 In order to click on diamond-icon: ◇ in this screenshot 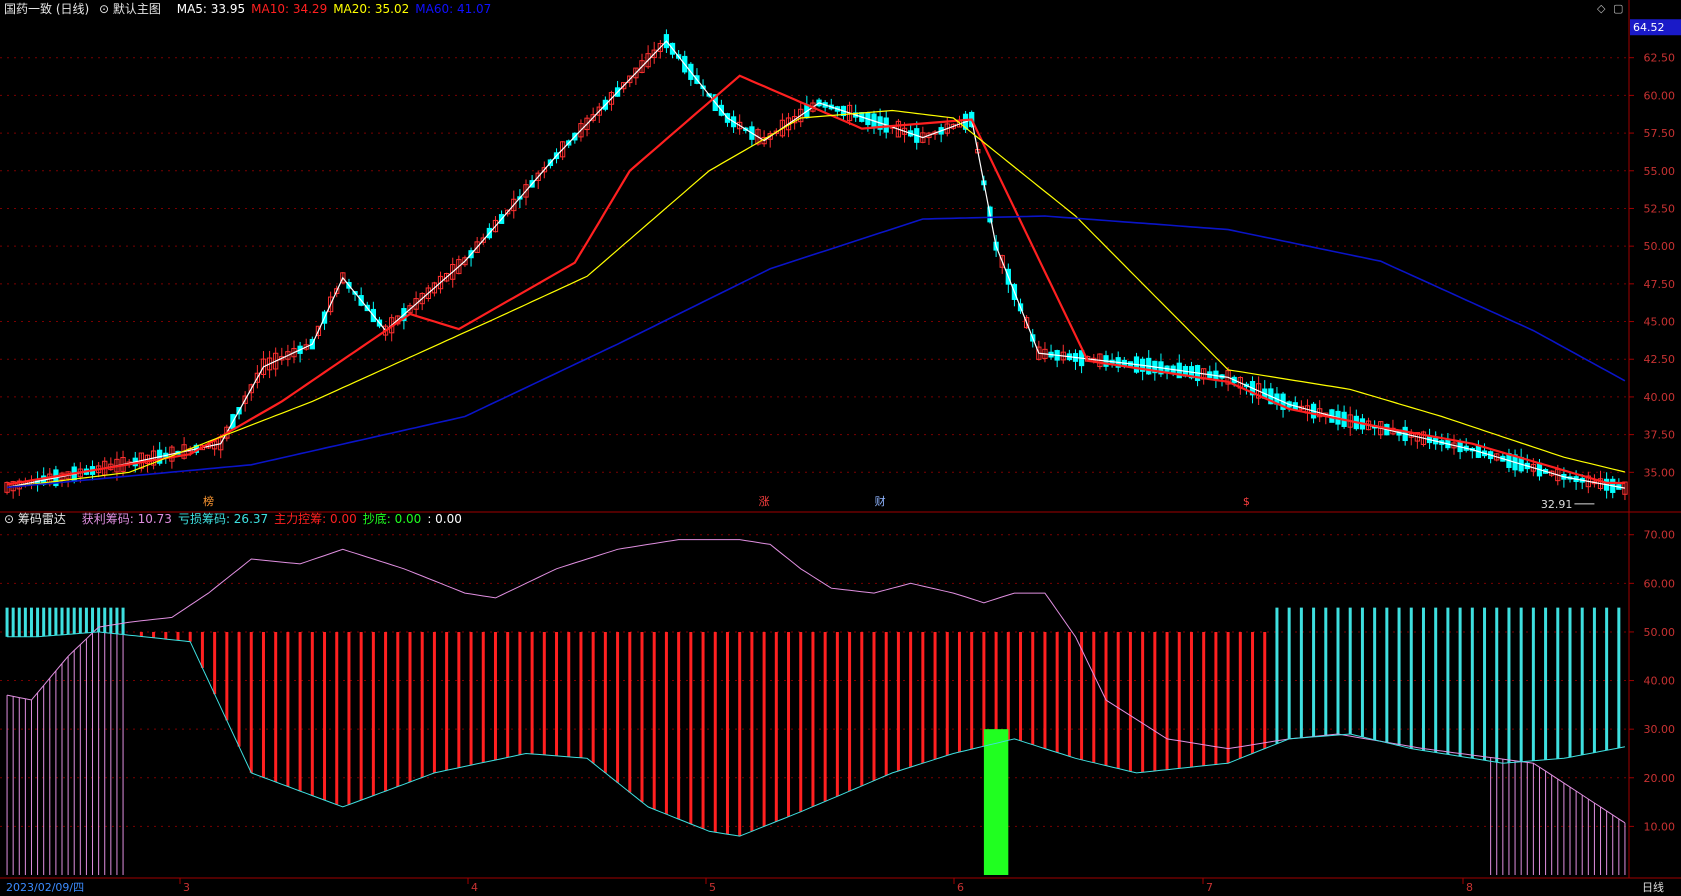, I will do `click(1601, 8)`.